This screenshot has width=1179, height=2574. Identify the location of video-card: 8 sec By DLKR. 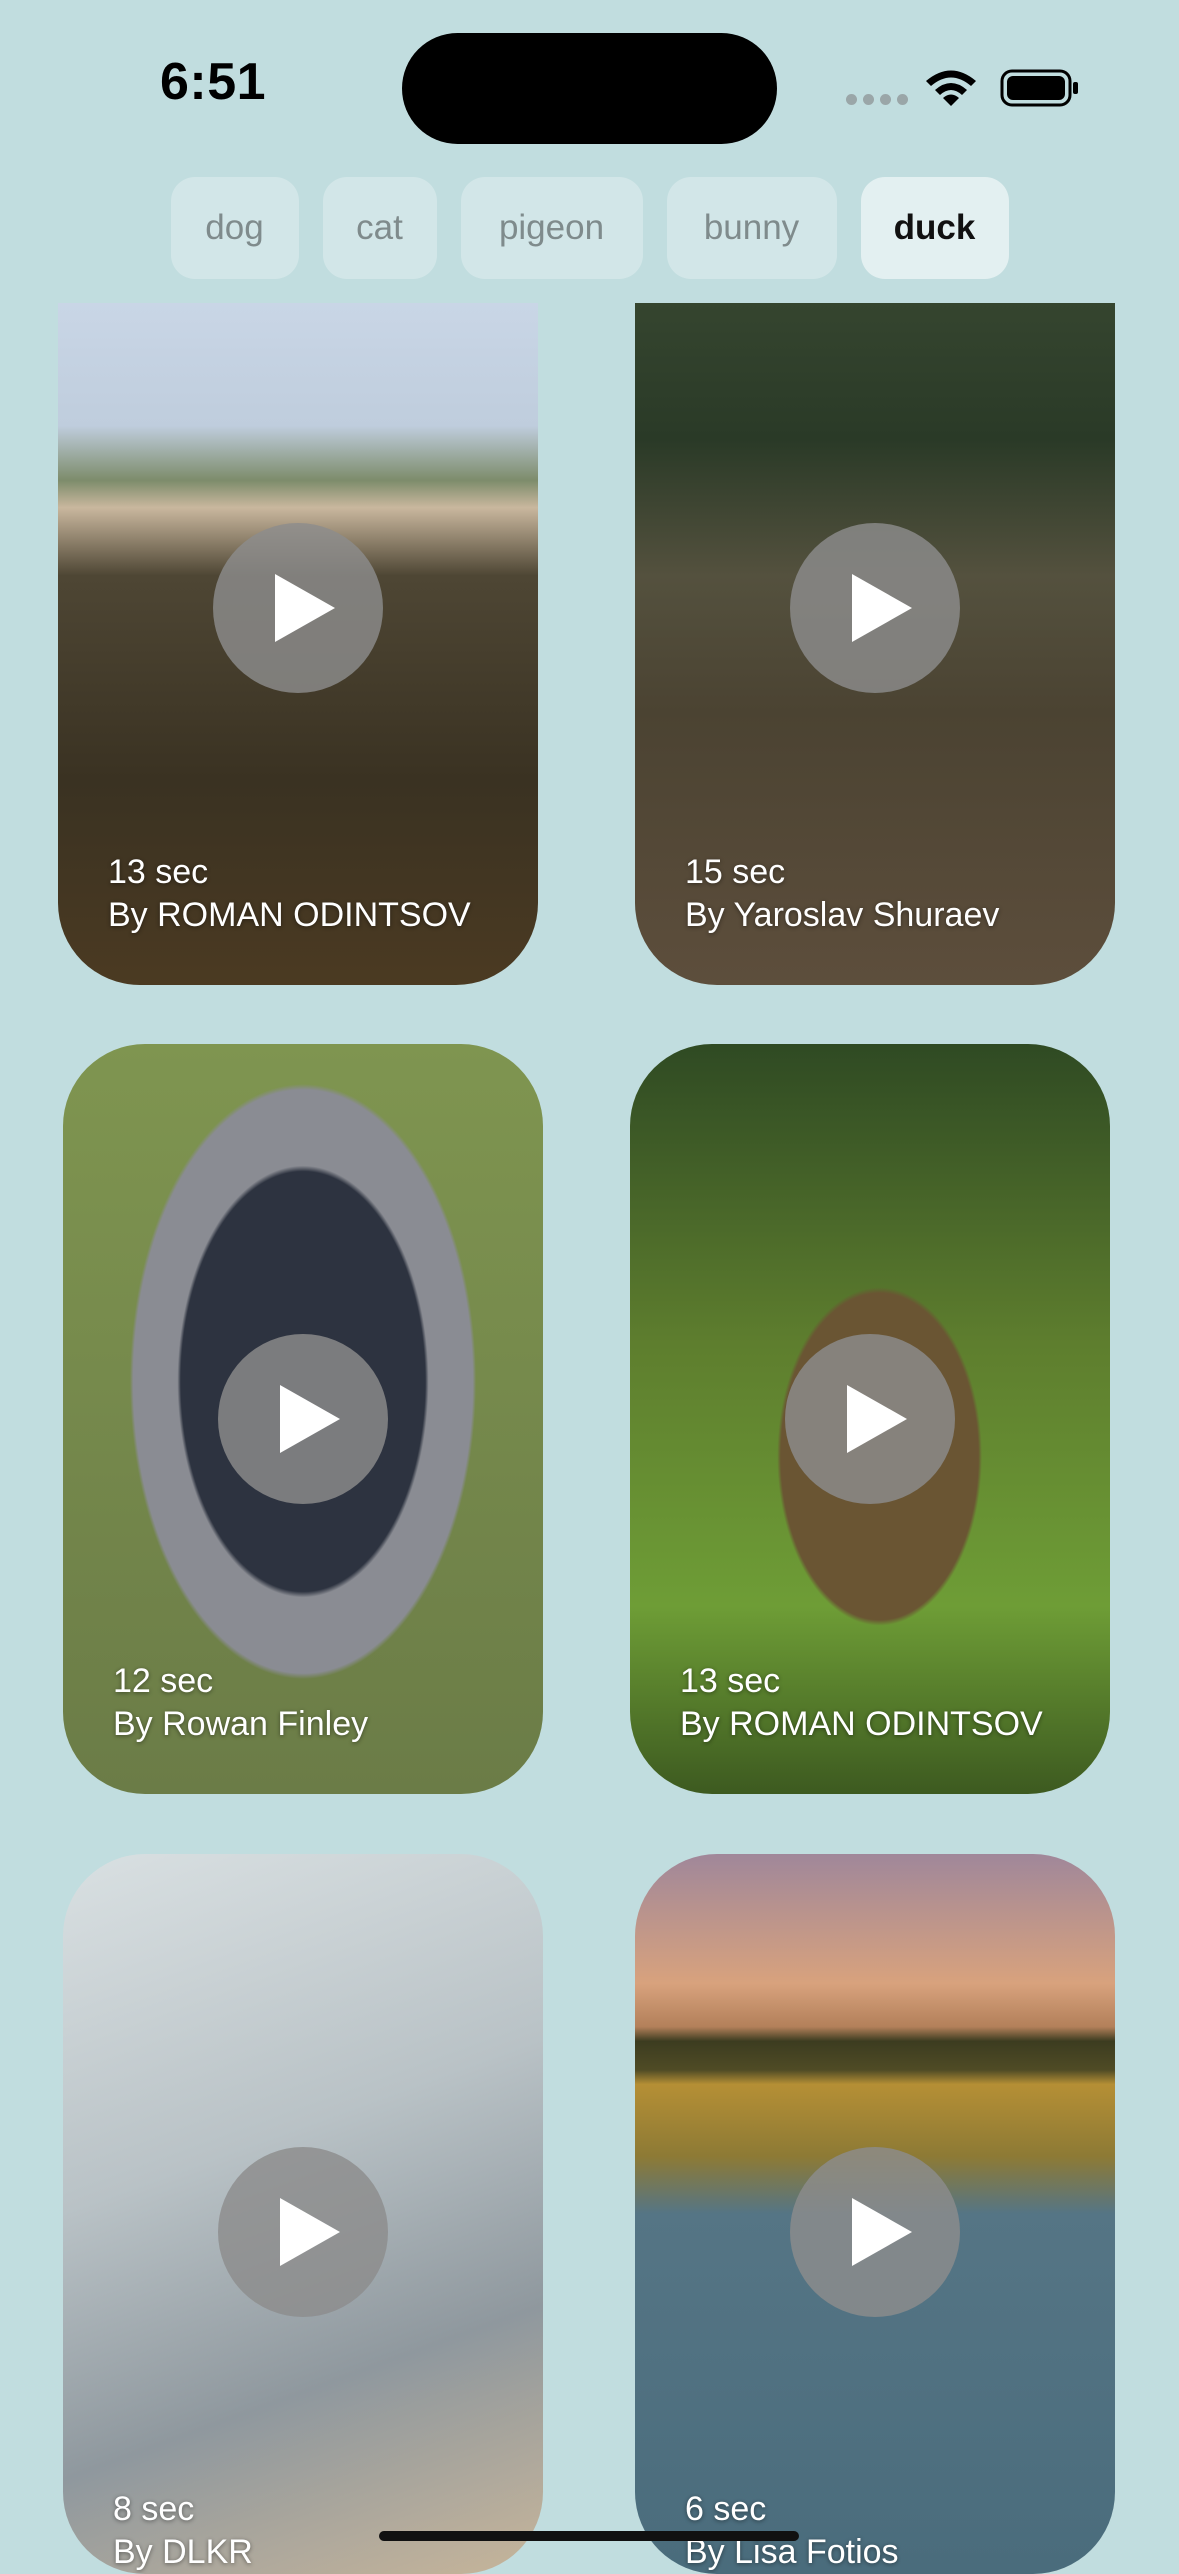
(303, 2214).